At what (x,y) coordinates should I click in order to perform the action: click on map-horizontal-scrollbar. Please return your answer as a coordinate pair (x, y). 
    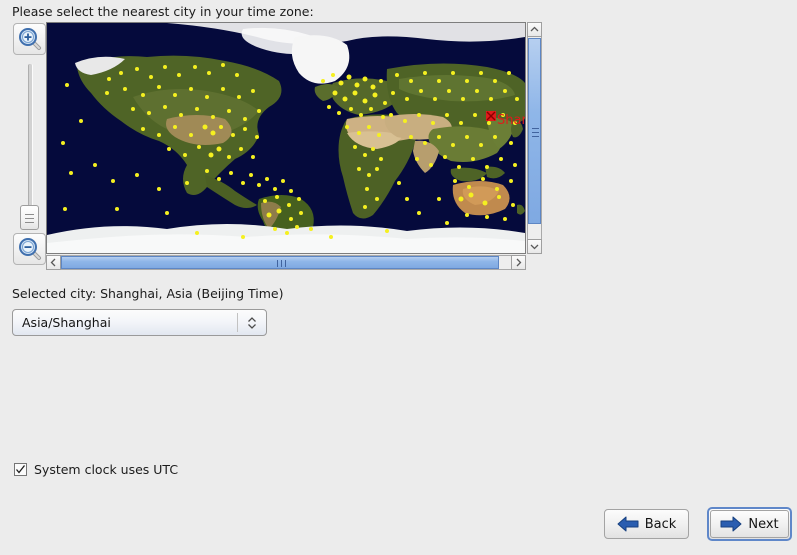
    Looking at the image, I should click on (286, 262).